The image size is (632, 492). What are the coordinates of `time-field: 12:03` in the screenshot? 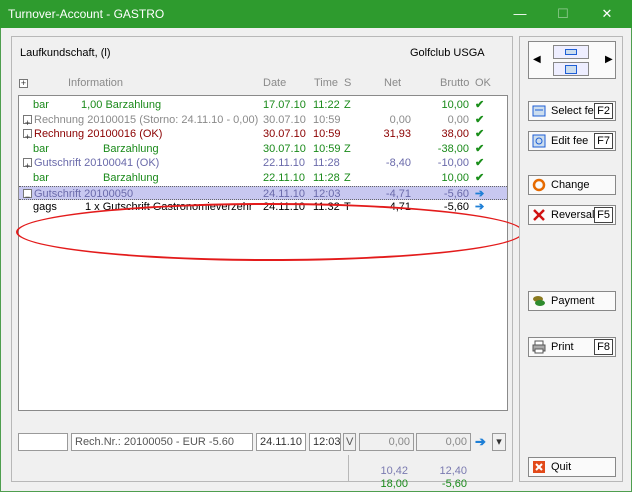 It's located at (325, 442).